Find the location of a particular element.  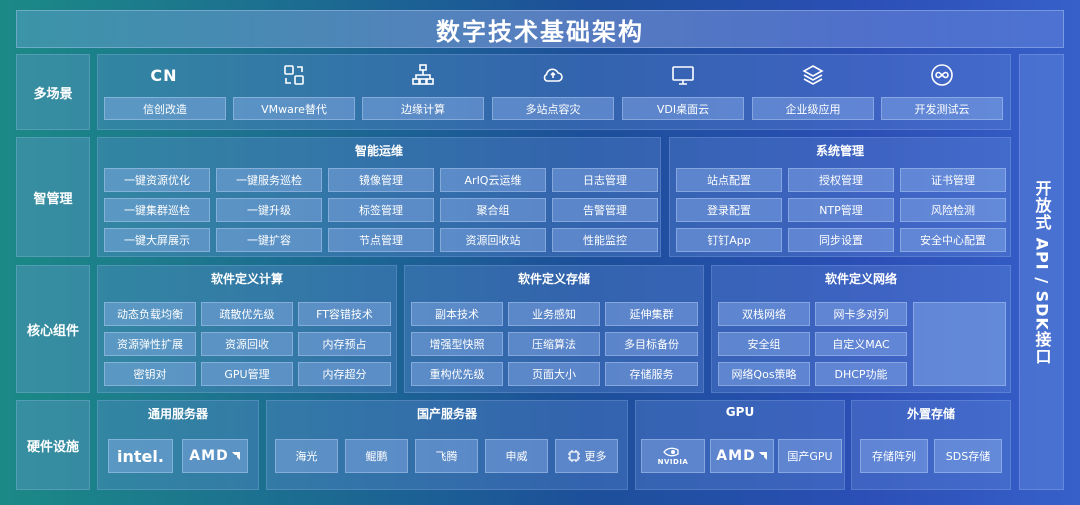

storage-item: 多目标备份 is located at coordinates (651, 344).